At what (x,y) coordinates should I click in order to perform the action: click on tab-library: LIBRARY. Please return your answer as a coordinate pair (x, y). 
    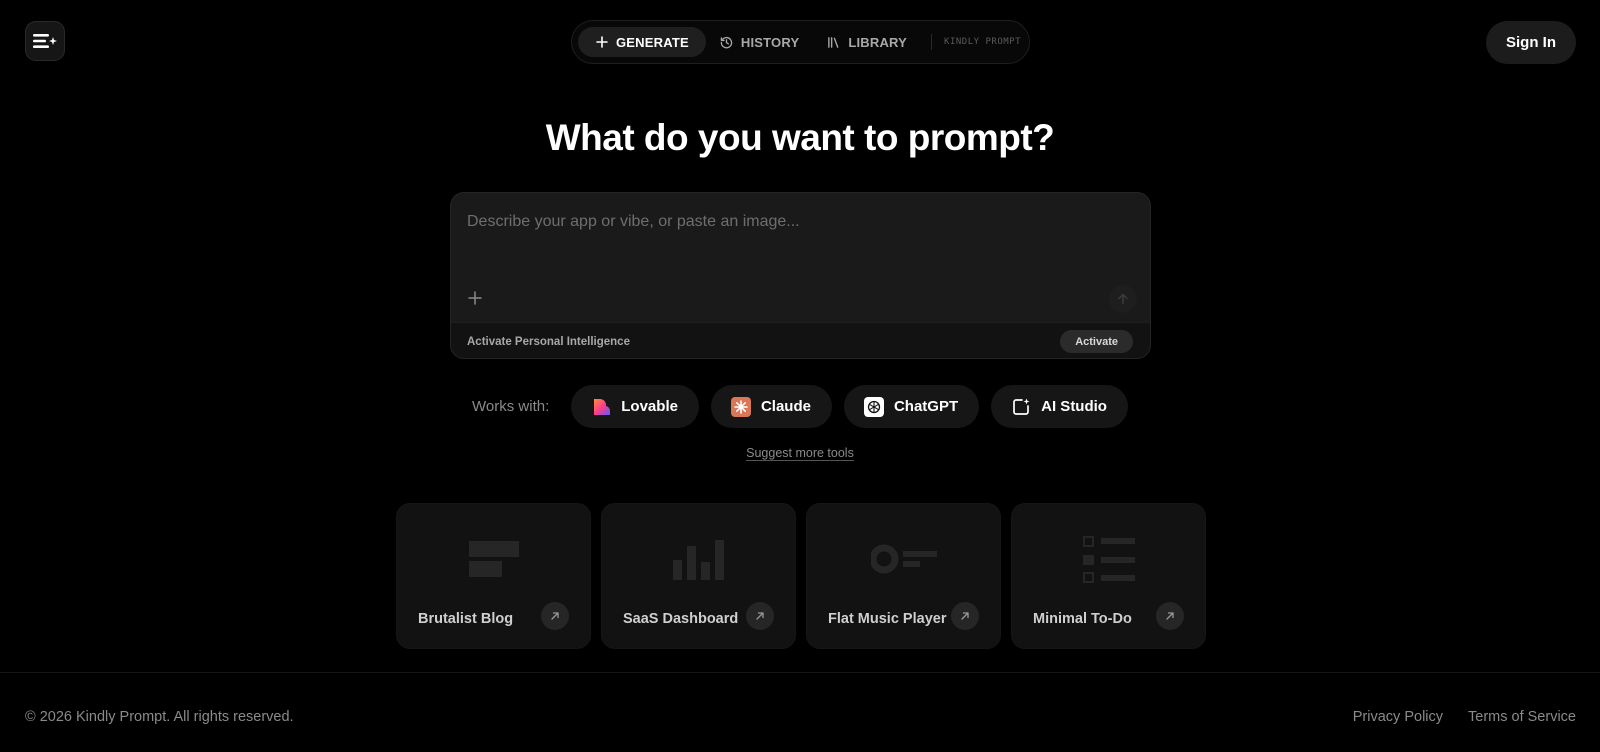
    Looking at the image, I should click on (867, 42).